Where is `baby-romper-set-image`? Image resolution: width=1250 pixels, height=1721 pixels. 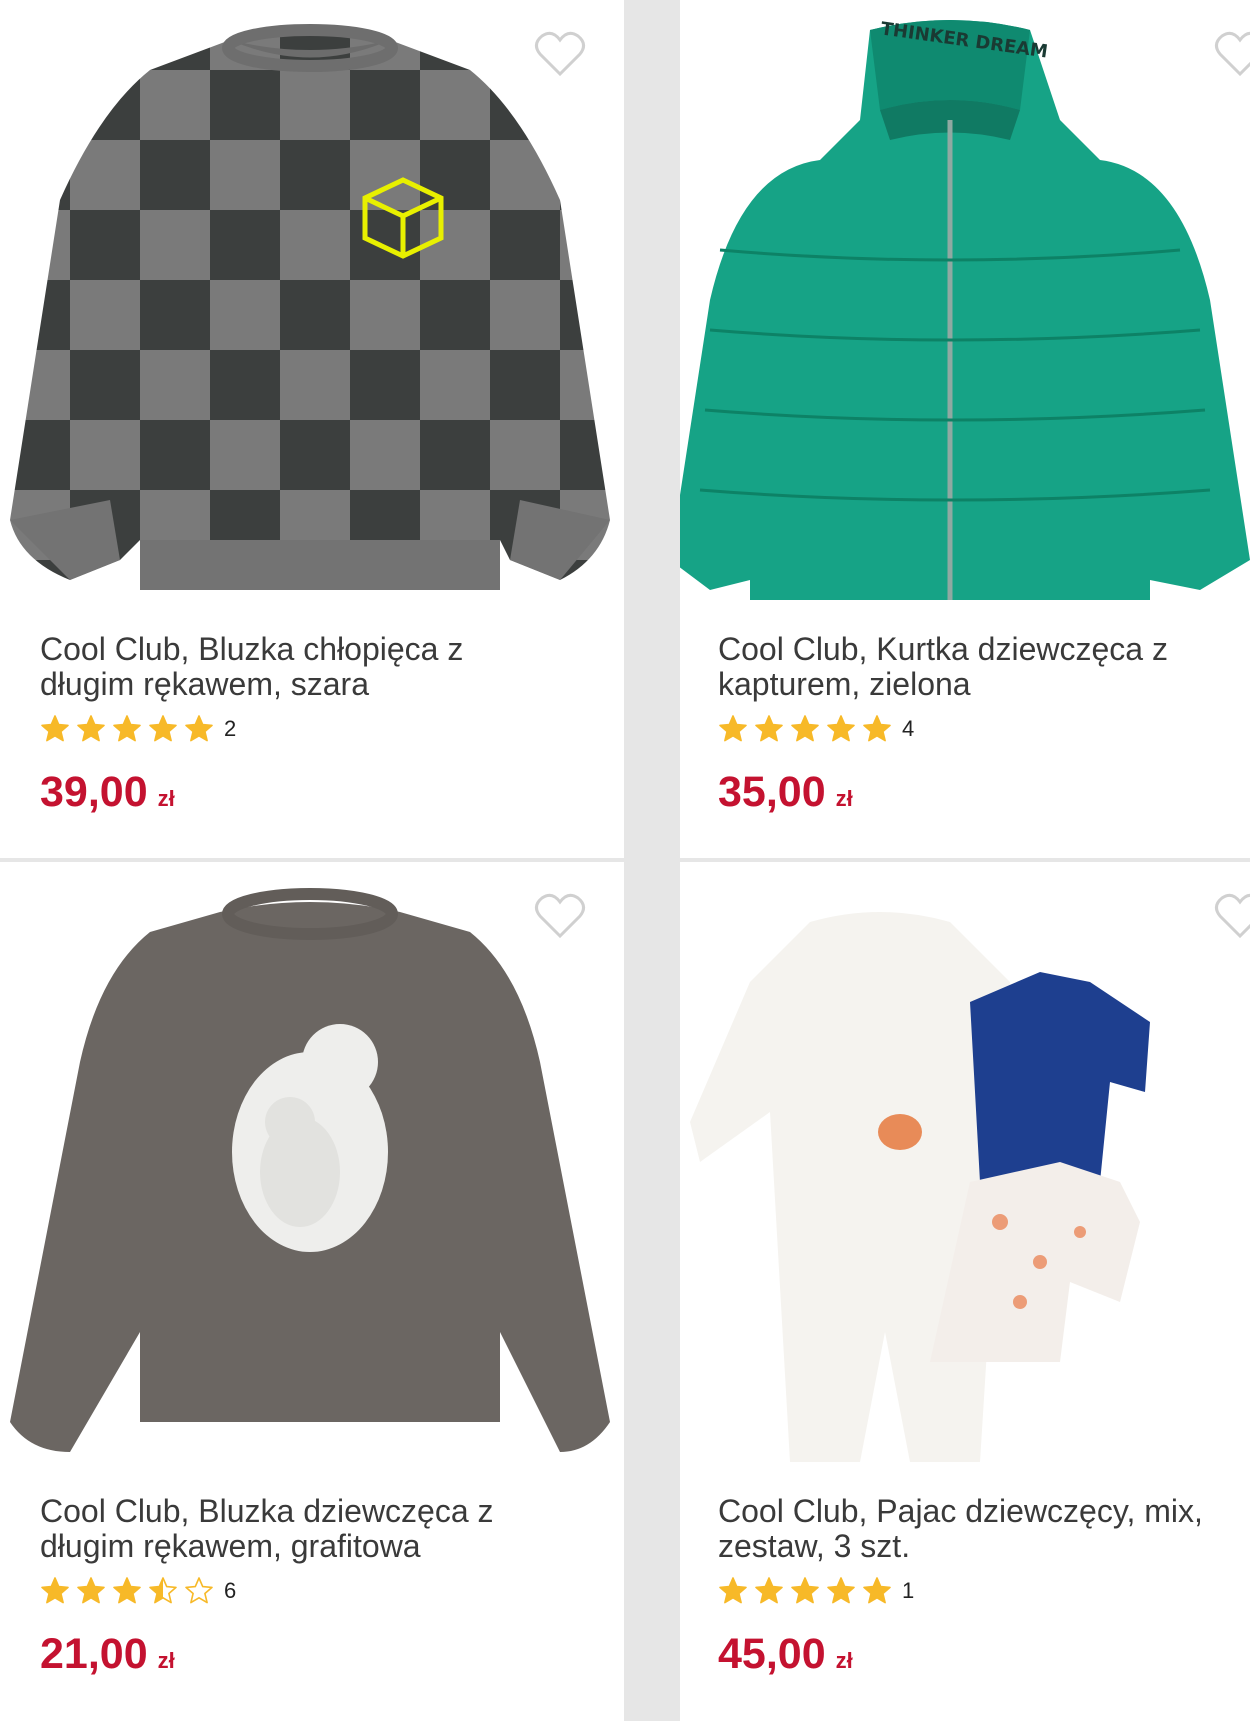 baby-romper-set-image is located at coordinates (920, 1187).